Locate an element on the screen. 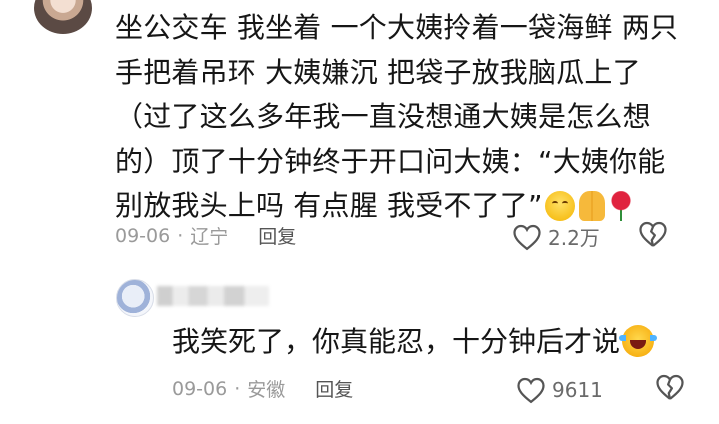  reply-text-content: 我笑死了，你真能忍，十分钟后才说 is located at coordinates (396, 341).